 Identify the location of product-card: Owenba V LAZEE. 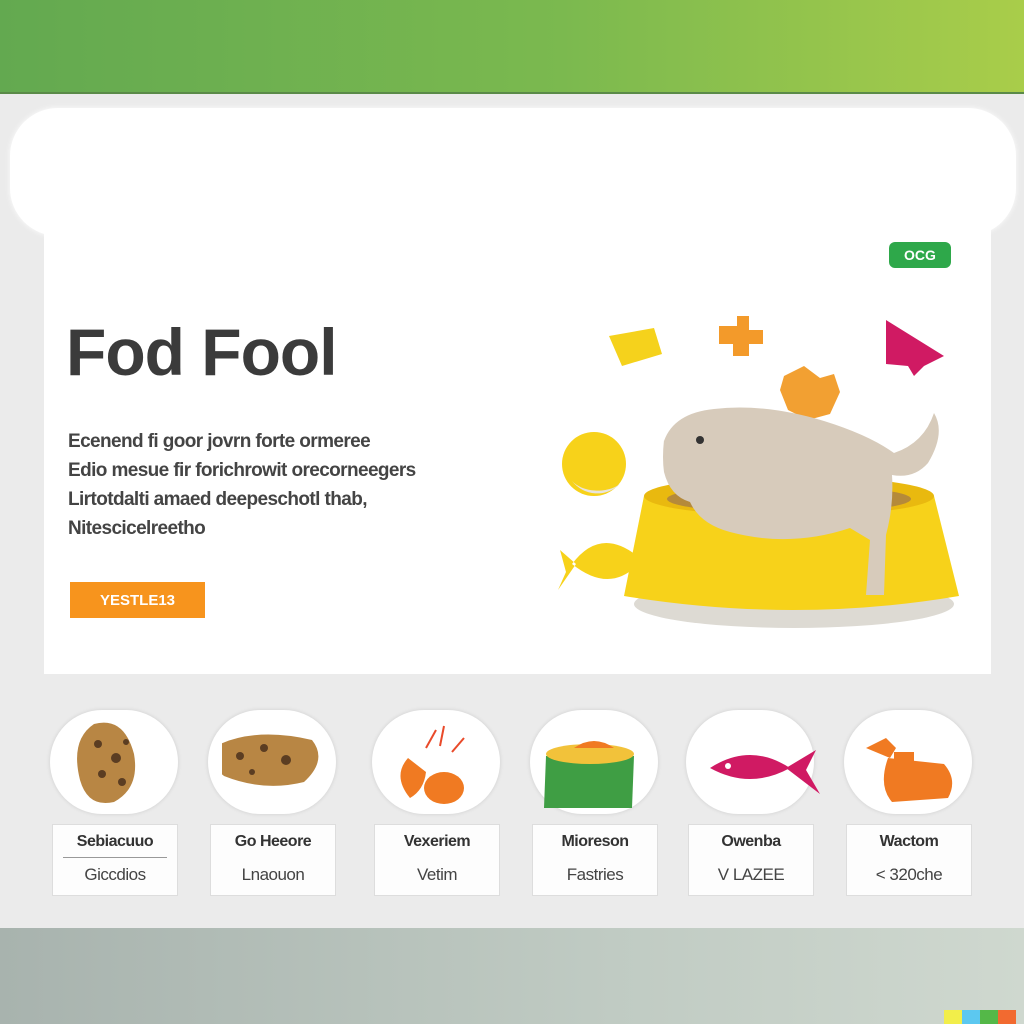
(761, 805).